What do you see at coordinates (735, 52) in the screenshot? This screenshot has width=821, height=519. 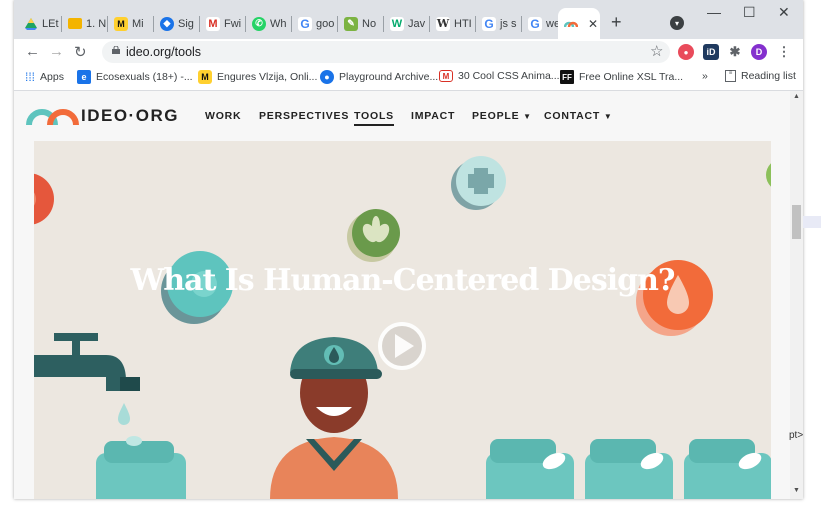 I see `extensions-puzzle-icon: ✱` at bounding box center [735, 52].